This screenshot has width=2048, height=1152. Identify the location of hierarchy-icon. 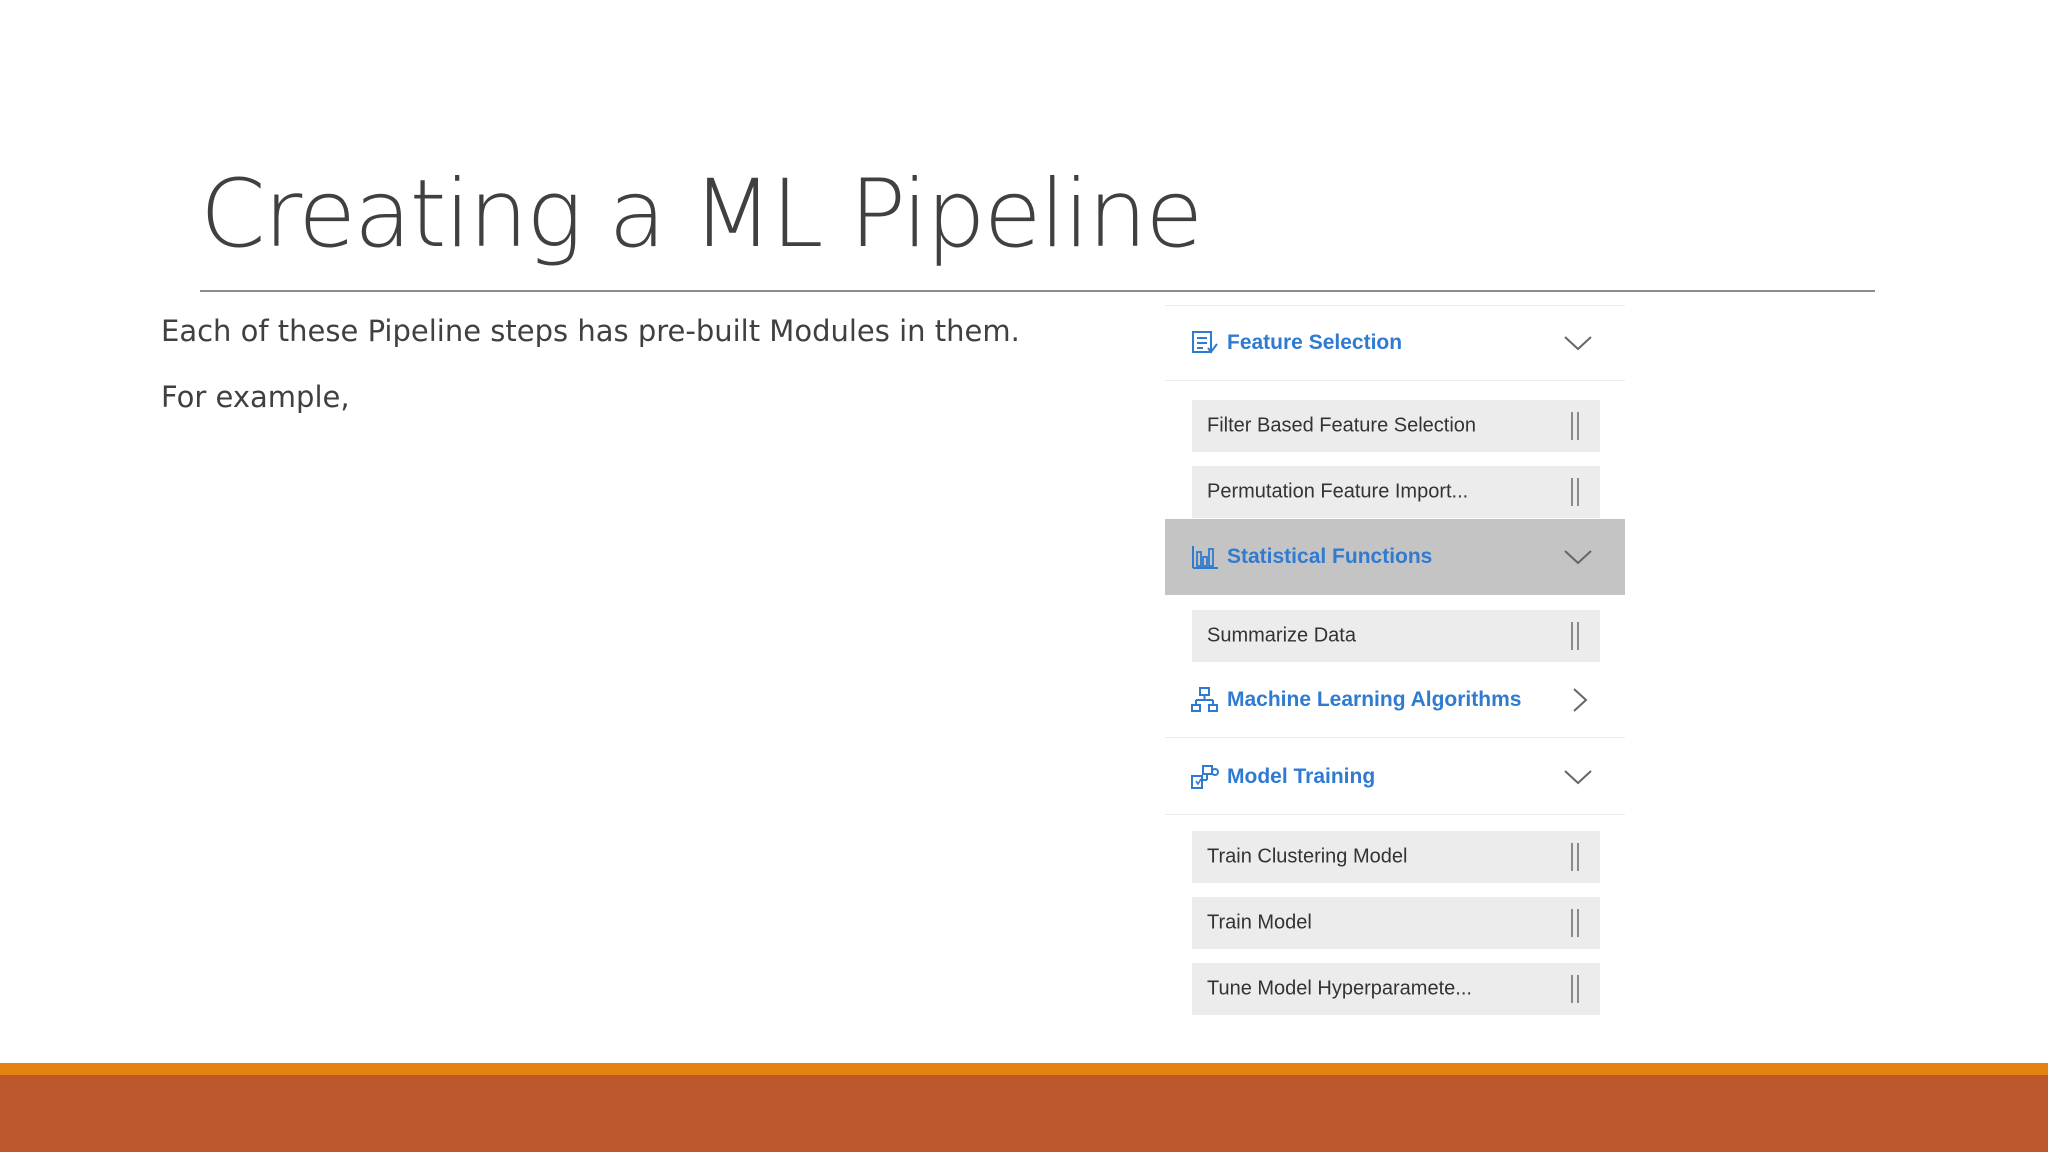
(1204, 699).